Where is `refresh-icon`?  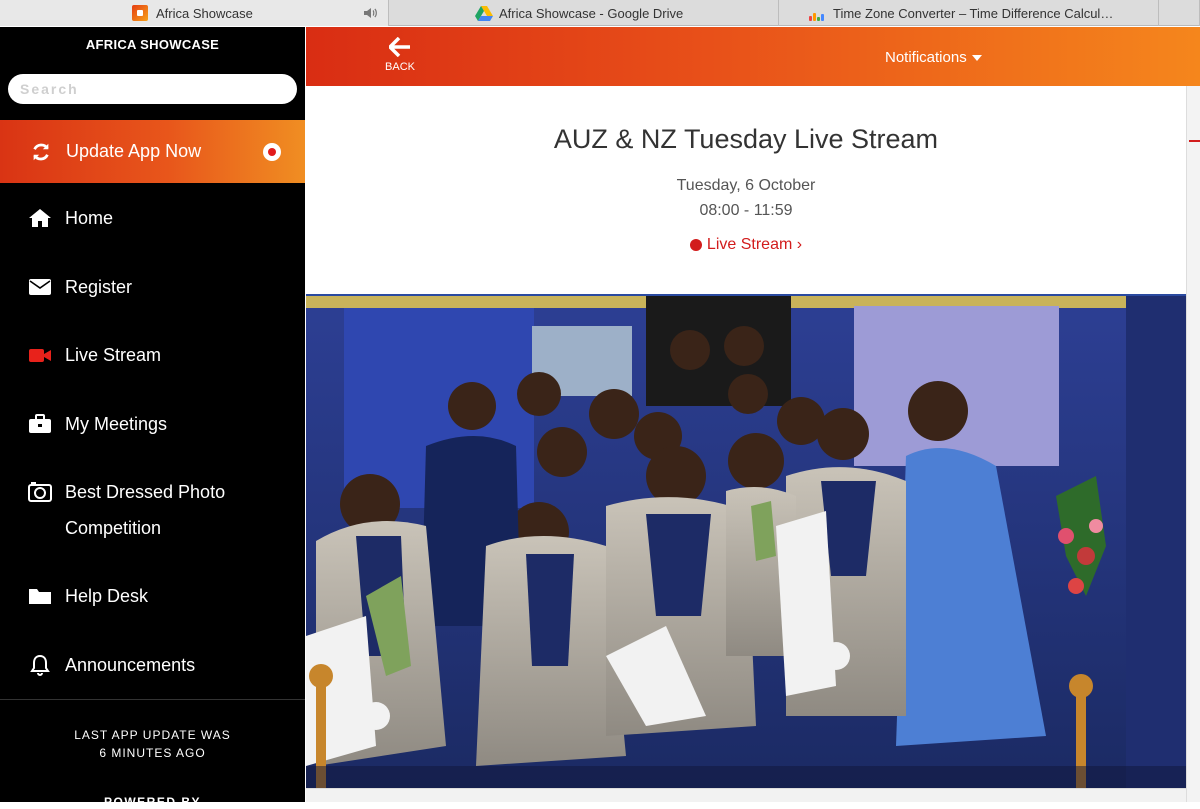
refresh-icon is located at coordinates (41, 151).